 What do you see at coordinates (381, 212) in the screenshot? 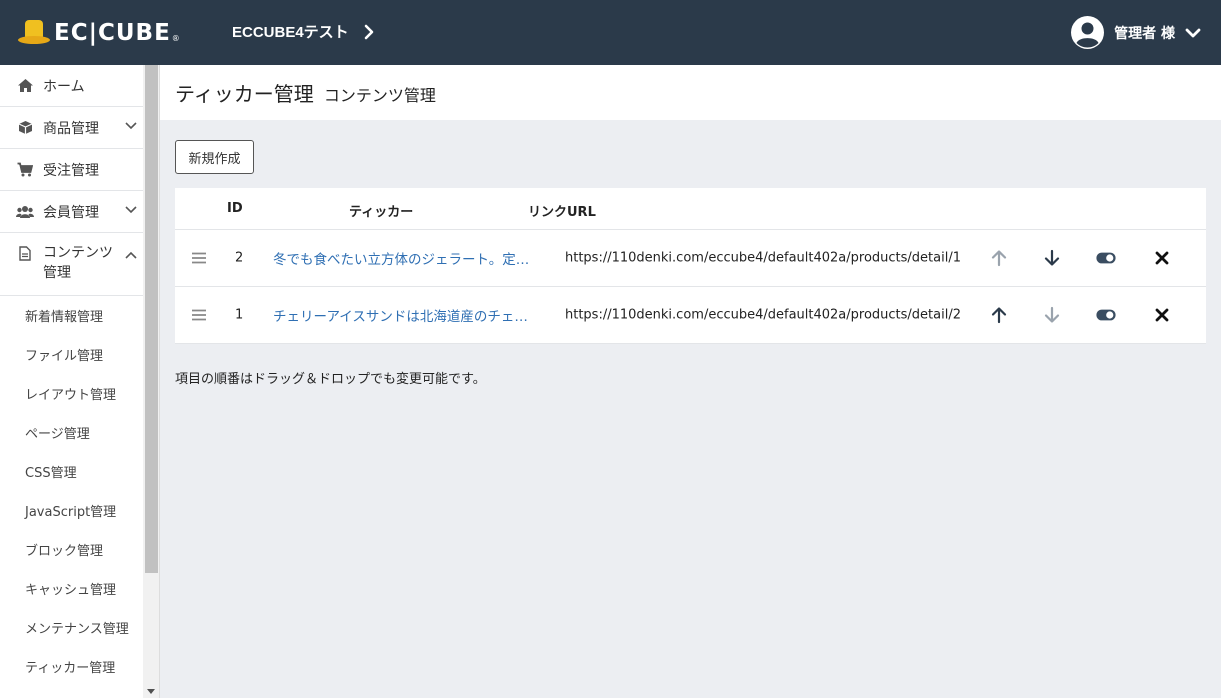
I see `column-header-ticker: ティッカー` at bounding box center [381, 212].